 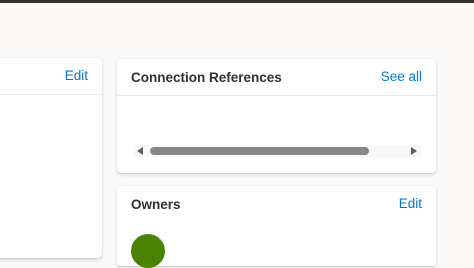 I want to click on scrollbar-thumb, so click(x=259, y=151).